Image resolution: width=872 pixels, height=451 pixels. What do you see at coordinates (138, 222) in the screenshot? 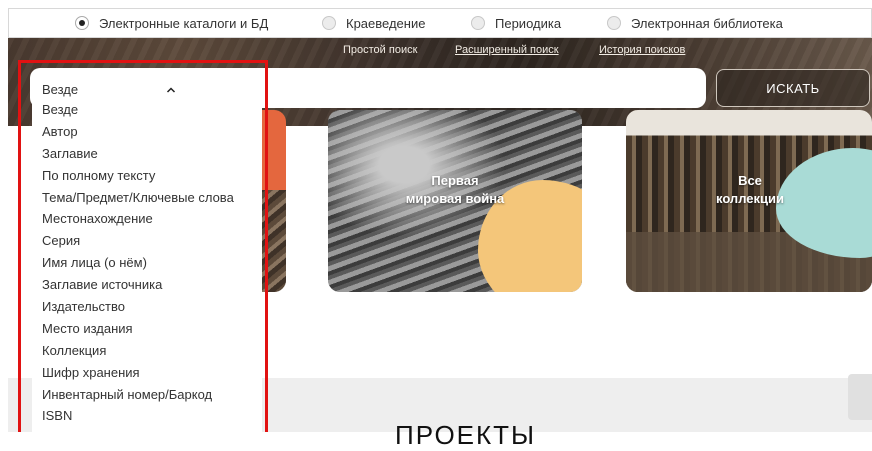
I see `dropdown-option: Местонахождение` at bounding box center [138, 222].